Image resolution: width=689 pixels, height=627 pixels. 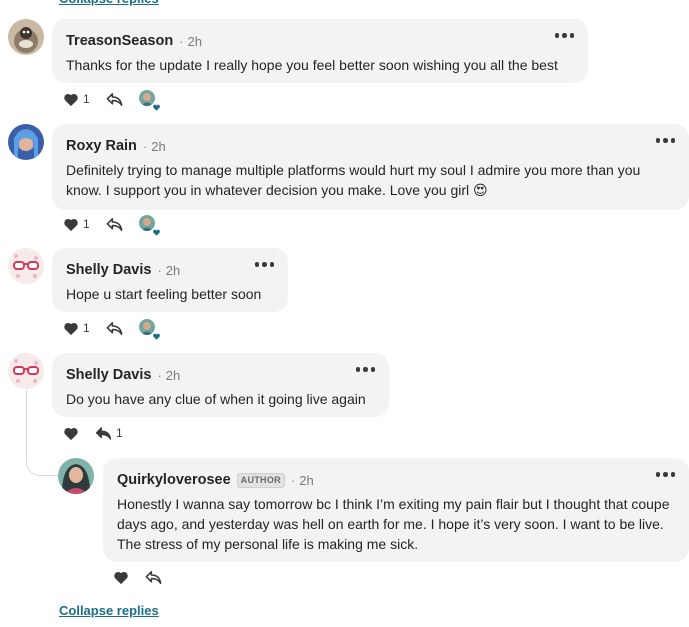 I want to click on collapse-replies-link: Collapse replies, so click(x=109, y=610).